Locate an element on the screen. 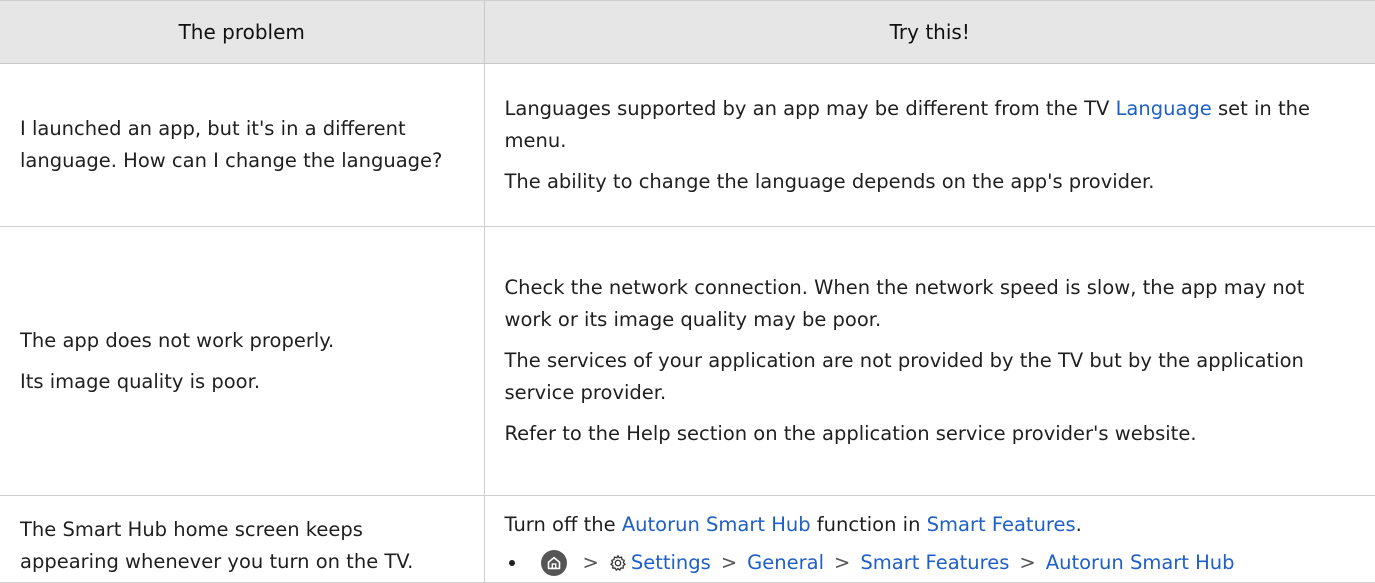 This screenshot has height=583, width=1375. column-header-solution: Try this! is located at coordinates (929, 32).